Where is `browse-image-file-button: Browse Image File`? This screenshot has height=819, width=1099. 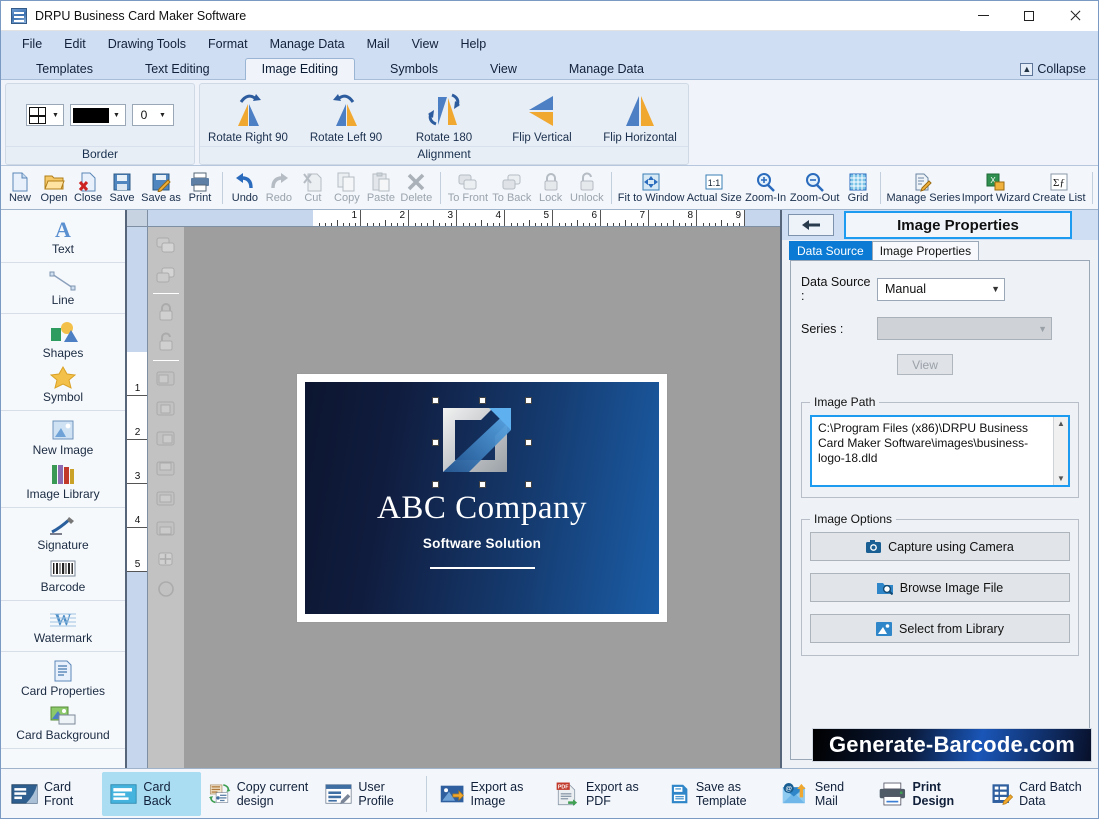
browse-image-file-button: Browse Image File is located at coordinates (940, 587).